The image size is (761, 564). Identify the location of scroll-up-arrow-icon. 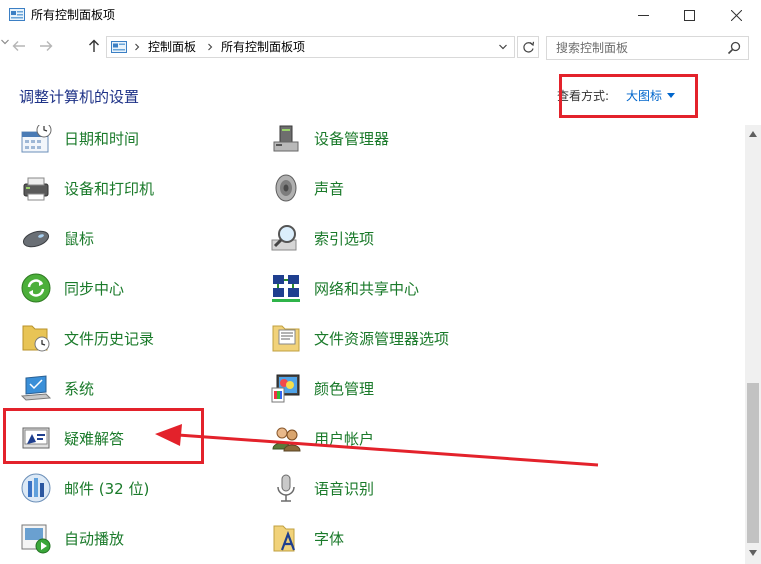
(753, 134).